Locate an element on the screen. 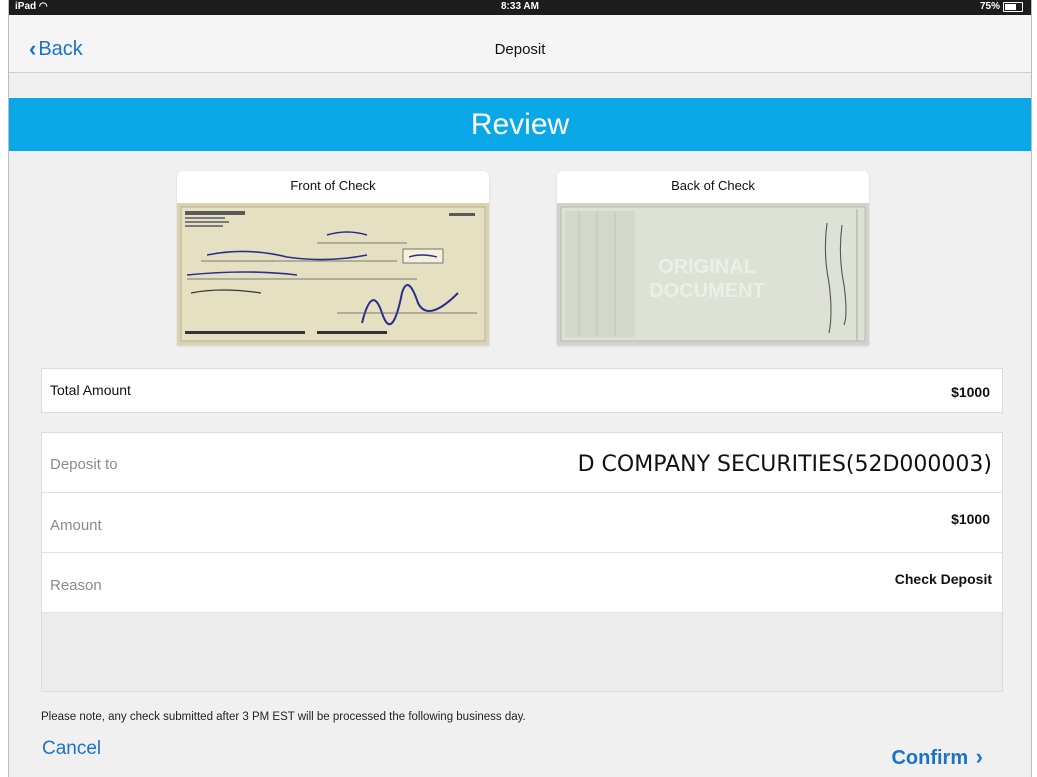 The image size is (1037, 777). svg-text: DOCUMENT is located at coordinates (707, 291).